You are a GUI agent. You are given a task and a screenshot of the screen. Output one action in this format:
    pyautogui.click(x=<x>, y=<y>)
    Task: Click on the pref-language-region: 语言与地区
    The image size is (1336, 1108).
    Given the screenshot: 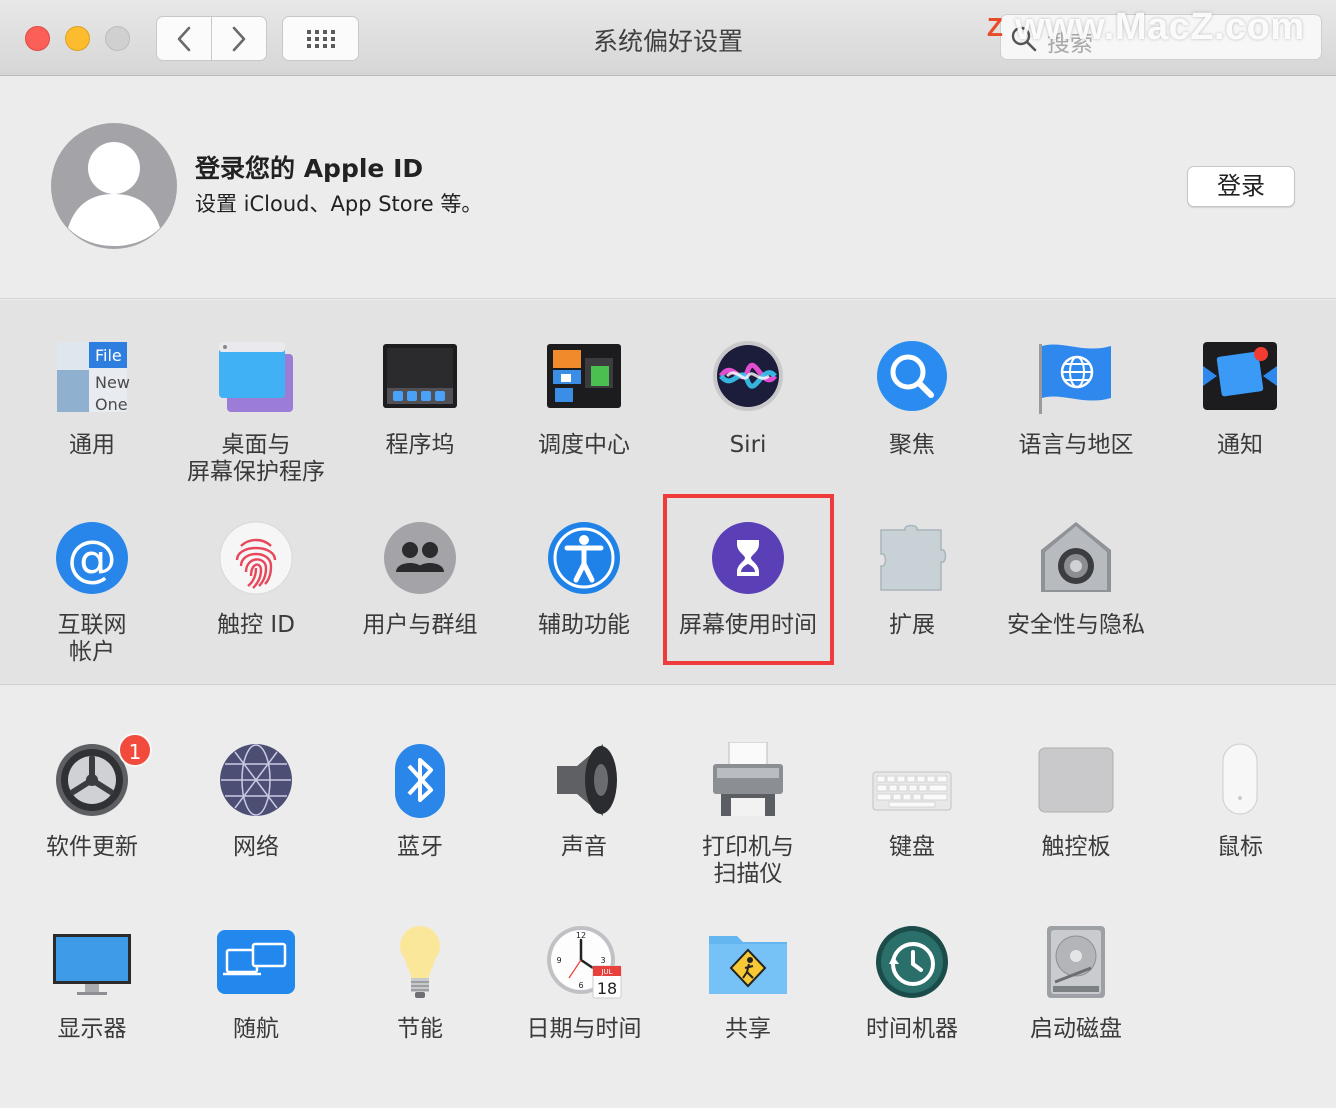 What is the action you would take?
    pyautogui.click(x=1076, y=399)
    